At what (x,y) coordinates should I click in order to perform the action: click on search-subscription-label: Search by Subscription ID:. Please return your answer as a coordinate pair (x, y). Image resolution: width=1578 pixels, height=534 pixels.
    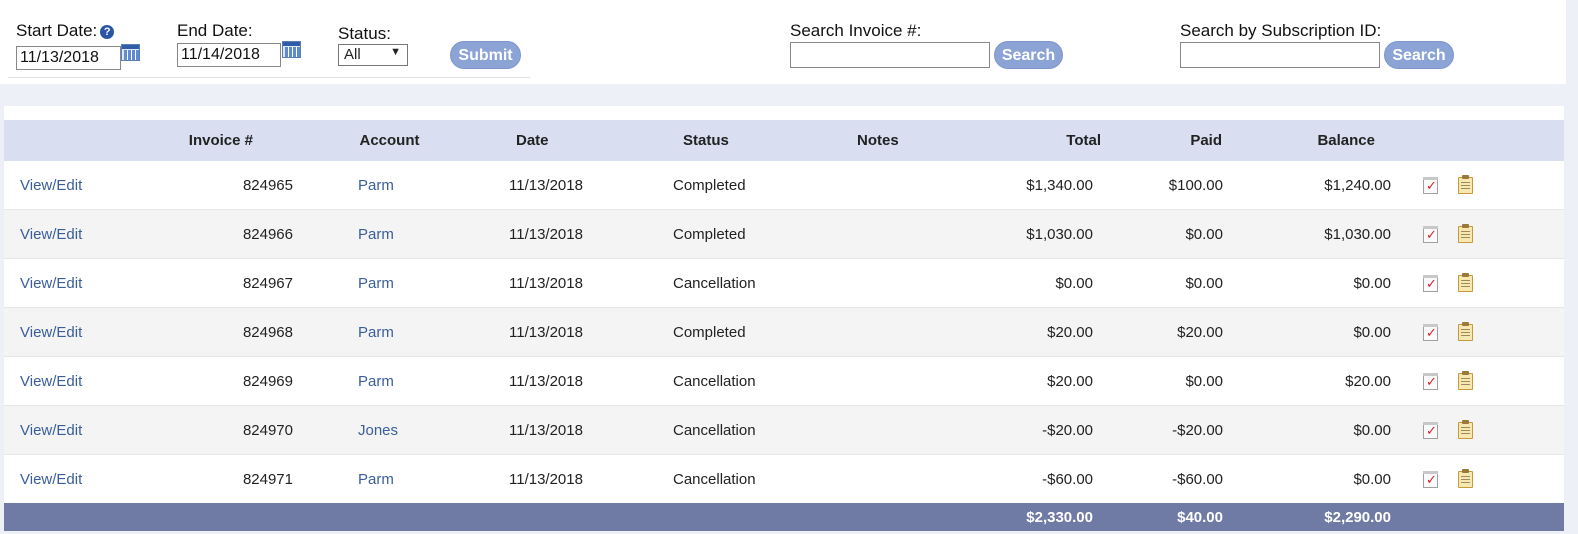
    Looking at the image, I should click on (1281, 30).